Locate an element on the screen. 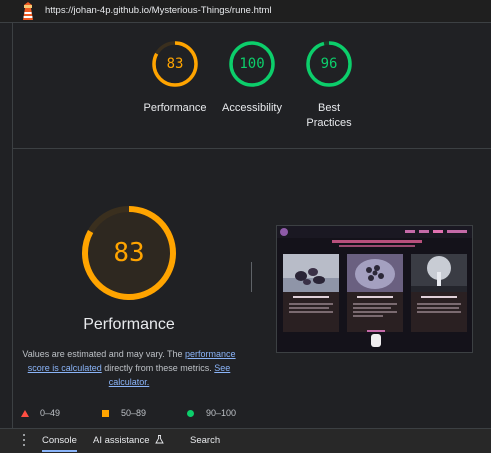  performance-gauge-small: 83 is located at coordinates (175, 64).